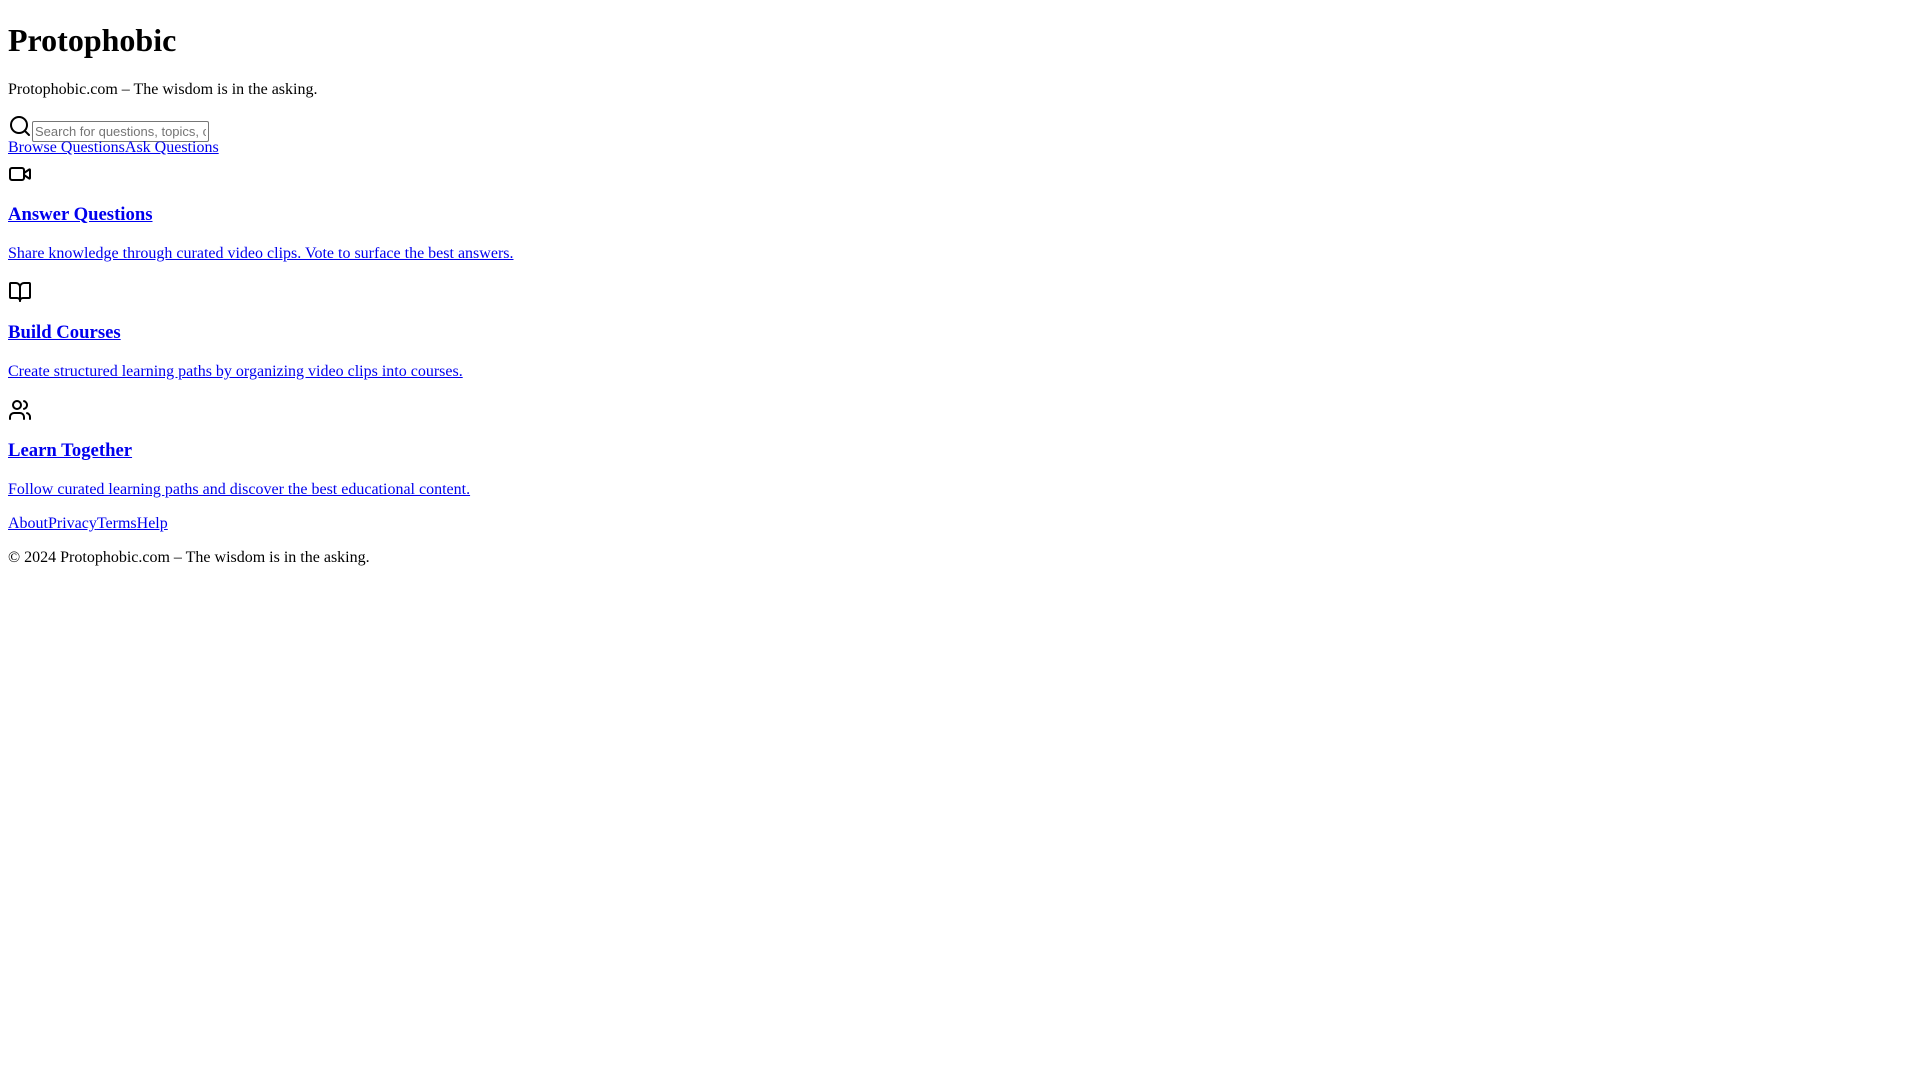 This screenshot has height=1080, width=1920. What do you see at coordinates (20, 410) in the screenshot?
I see `users-icon` at bounding box center [20, 410].